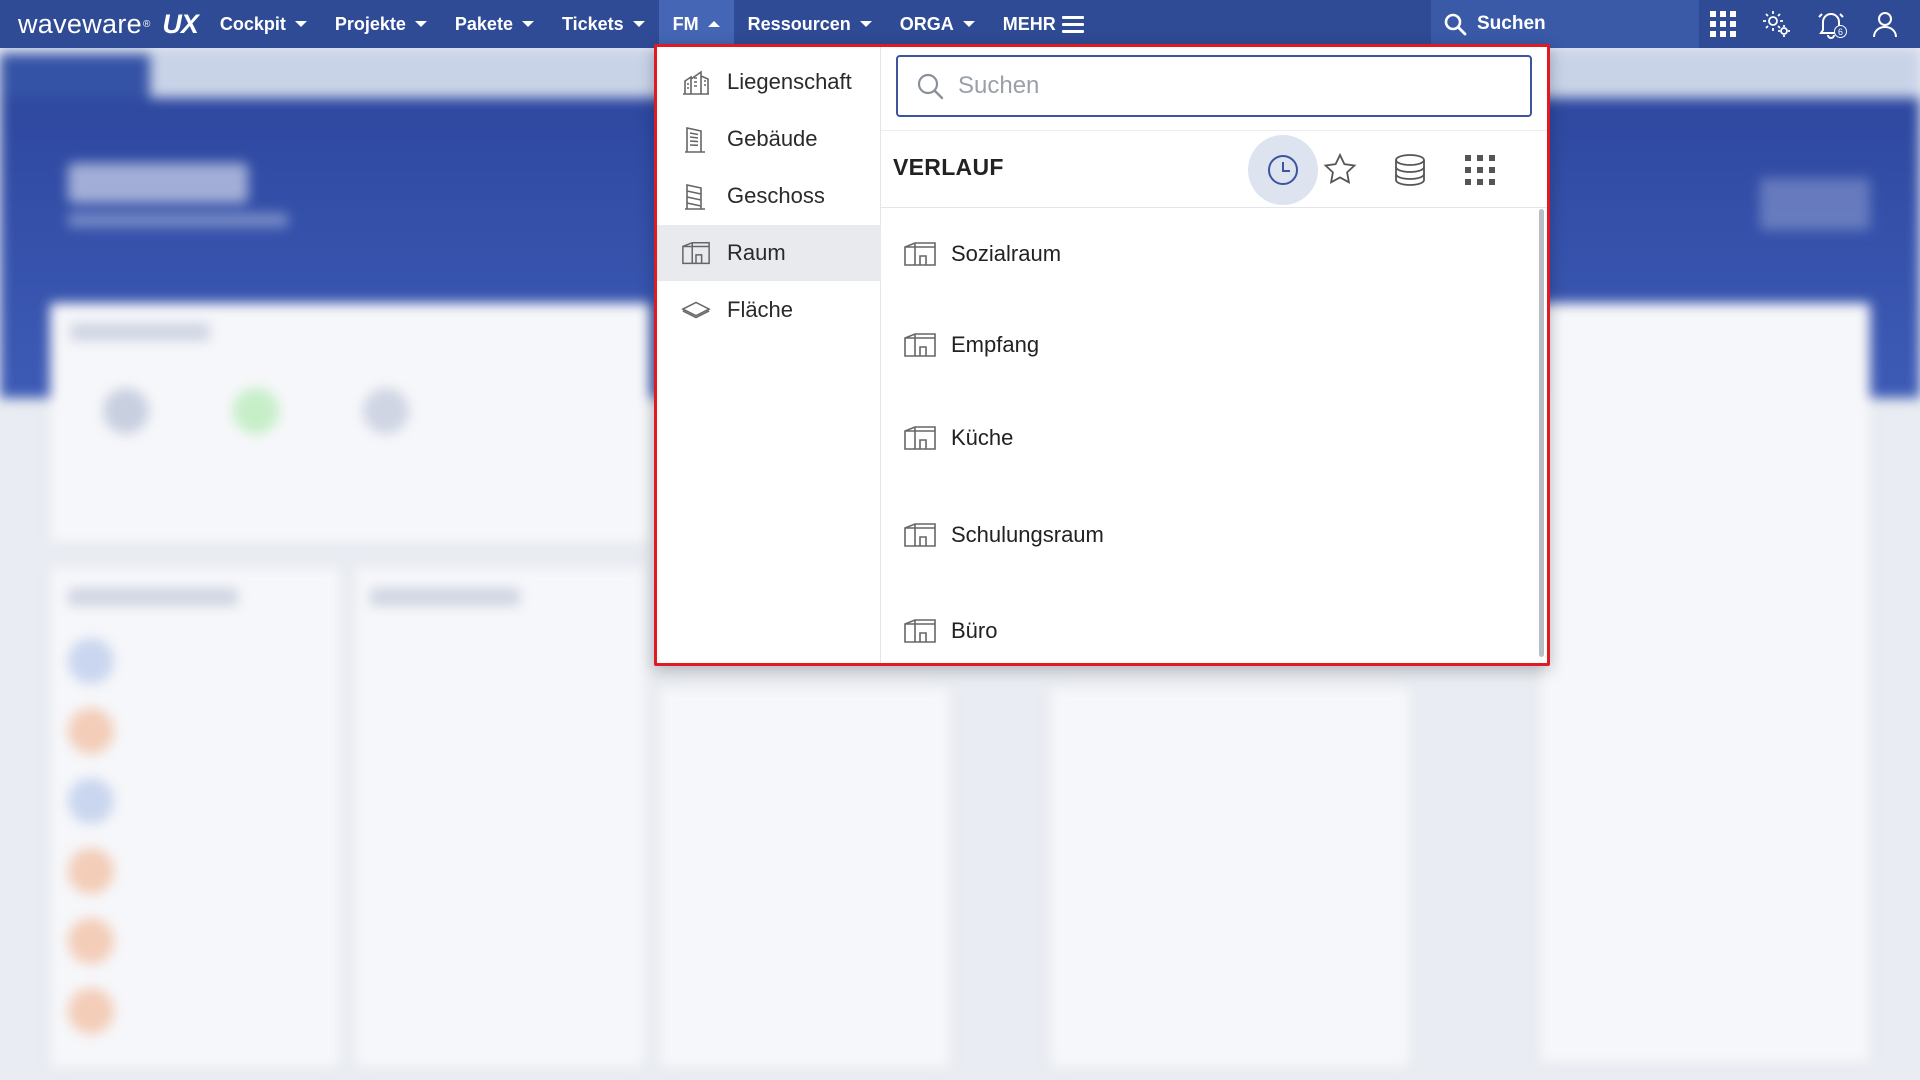 The width and height of the screenshot is (1920, 1080). I want to click on all-grid-icon, so click(1480, 170).